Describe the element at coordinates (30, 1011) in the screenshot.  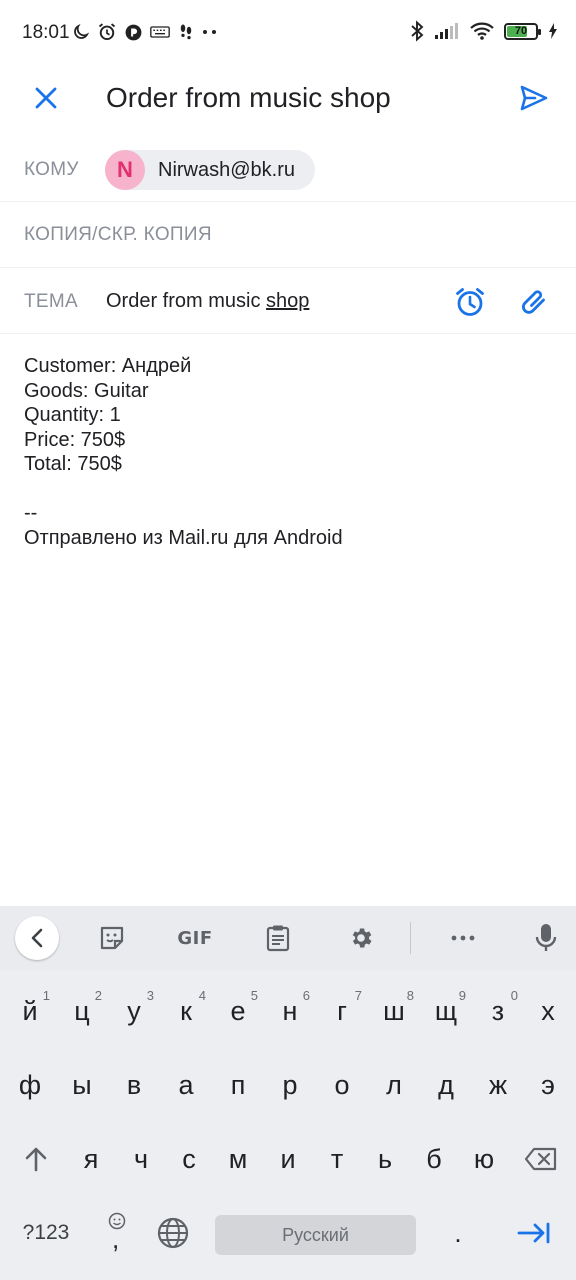
I see `key-й: й1` at that location.